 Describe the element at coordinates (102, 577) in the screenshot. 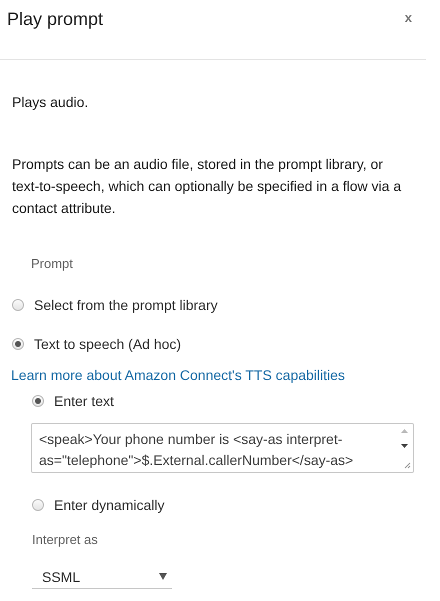

I see `interpret-dropdown: SSML` at that location.